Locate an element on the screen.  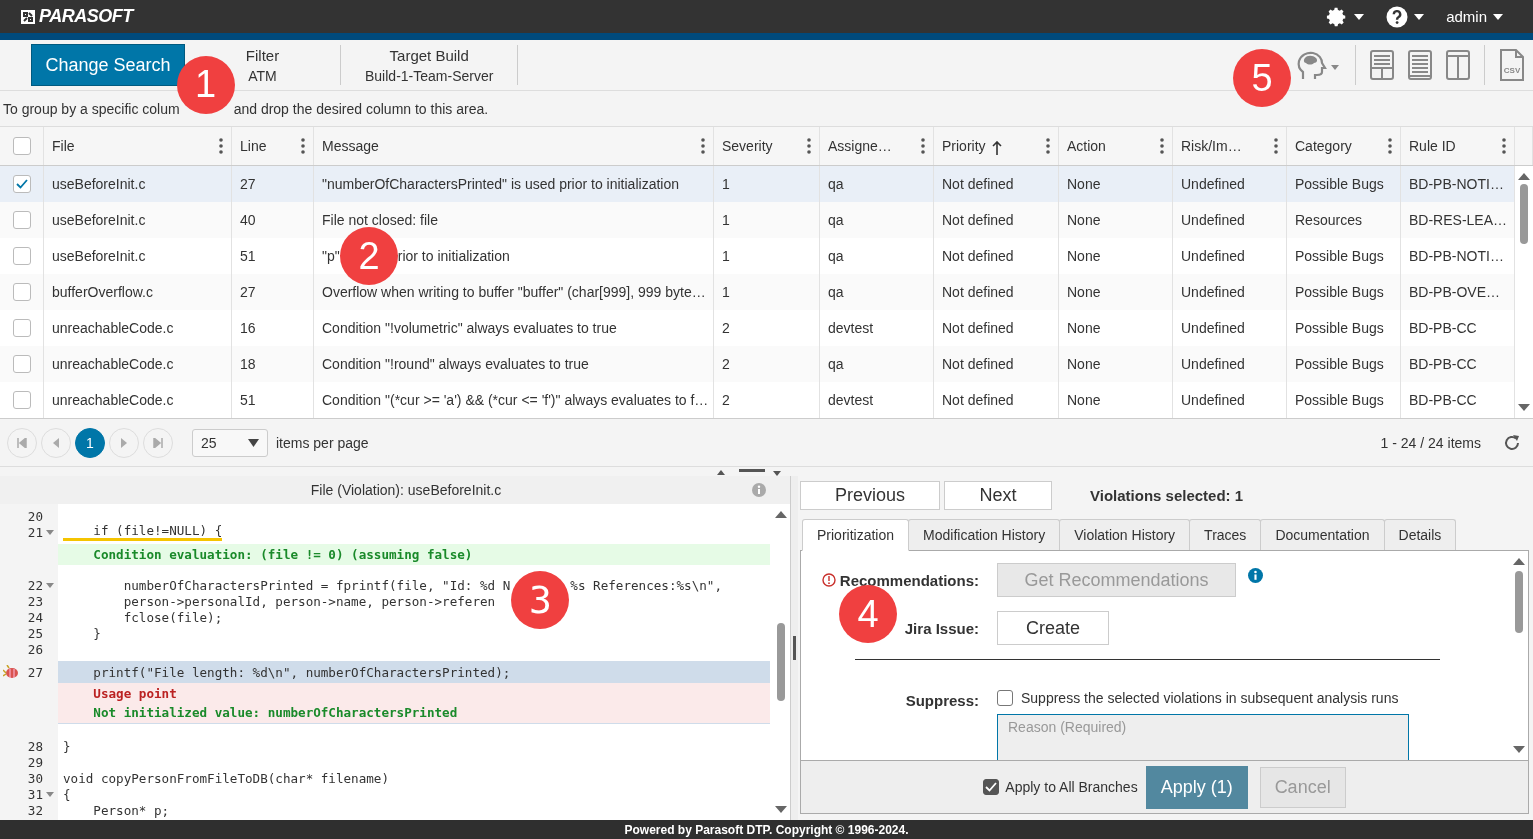
table-cell: devtest is located at coordinates (851, 400).